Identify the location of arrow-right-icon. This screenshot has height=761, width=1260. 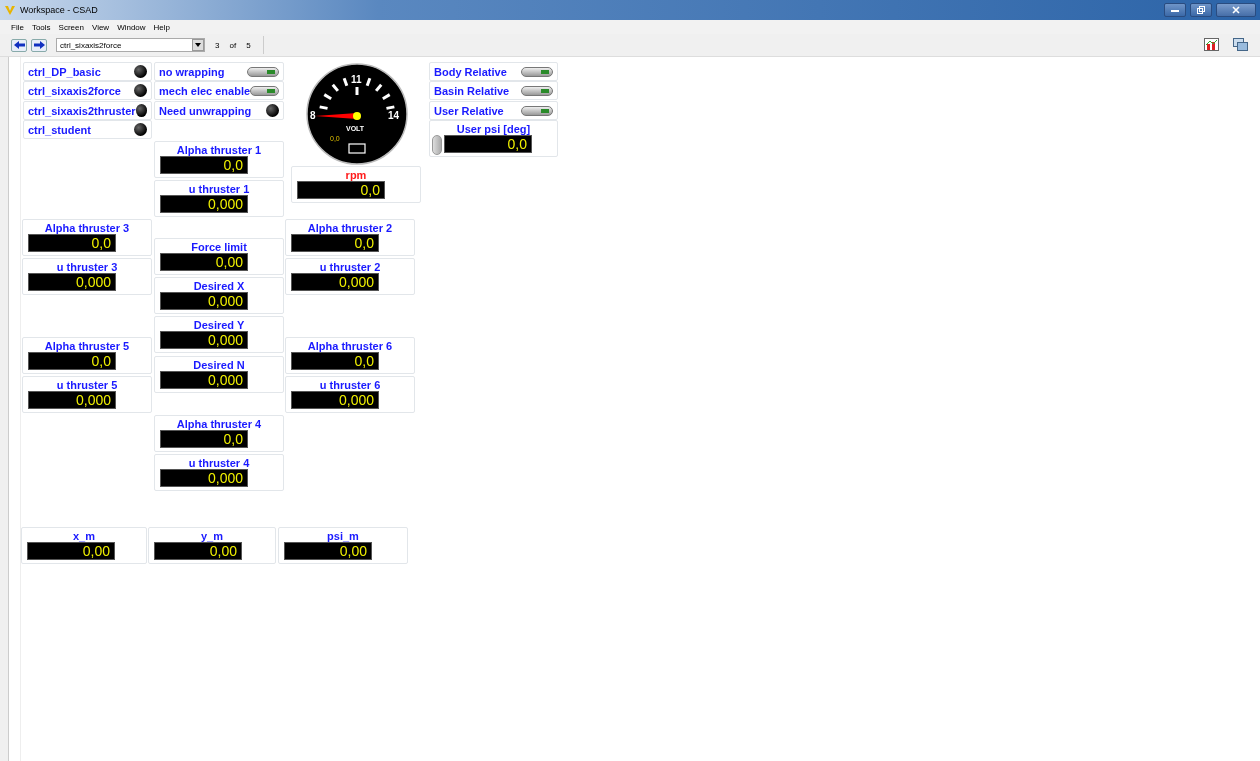
(39, 45).